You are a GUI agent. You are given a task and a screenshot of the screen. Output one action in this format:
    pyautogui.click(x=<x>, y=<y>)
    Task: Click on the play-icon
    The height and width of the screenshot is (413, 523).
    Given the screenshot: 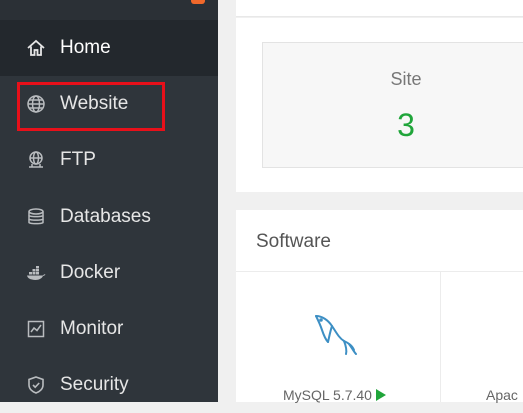 What is the action you would take?
    pyautogui.click(x=380, y=395)
    